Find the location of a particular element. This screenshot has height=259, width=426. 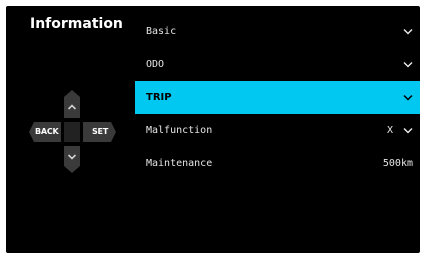

back-button-label: BACK is located at coordinates (47, 131).